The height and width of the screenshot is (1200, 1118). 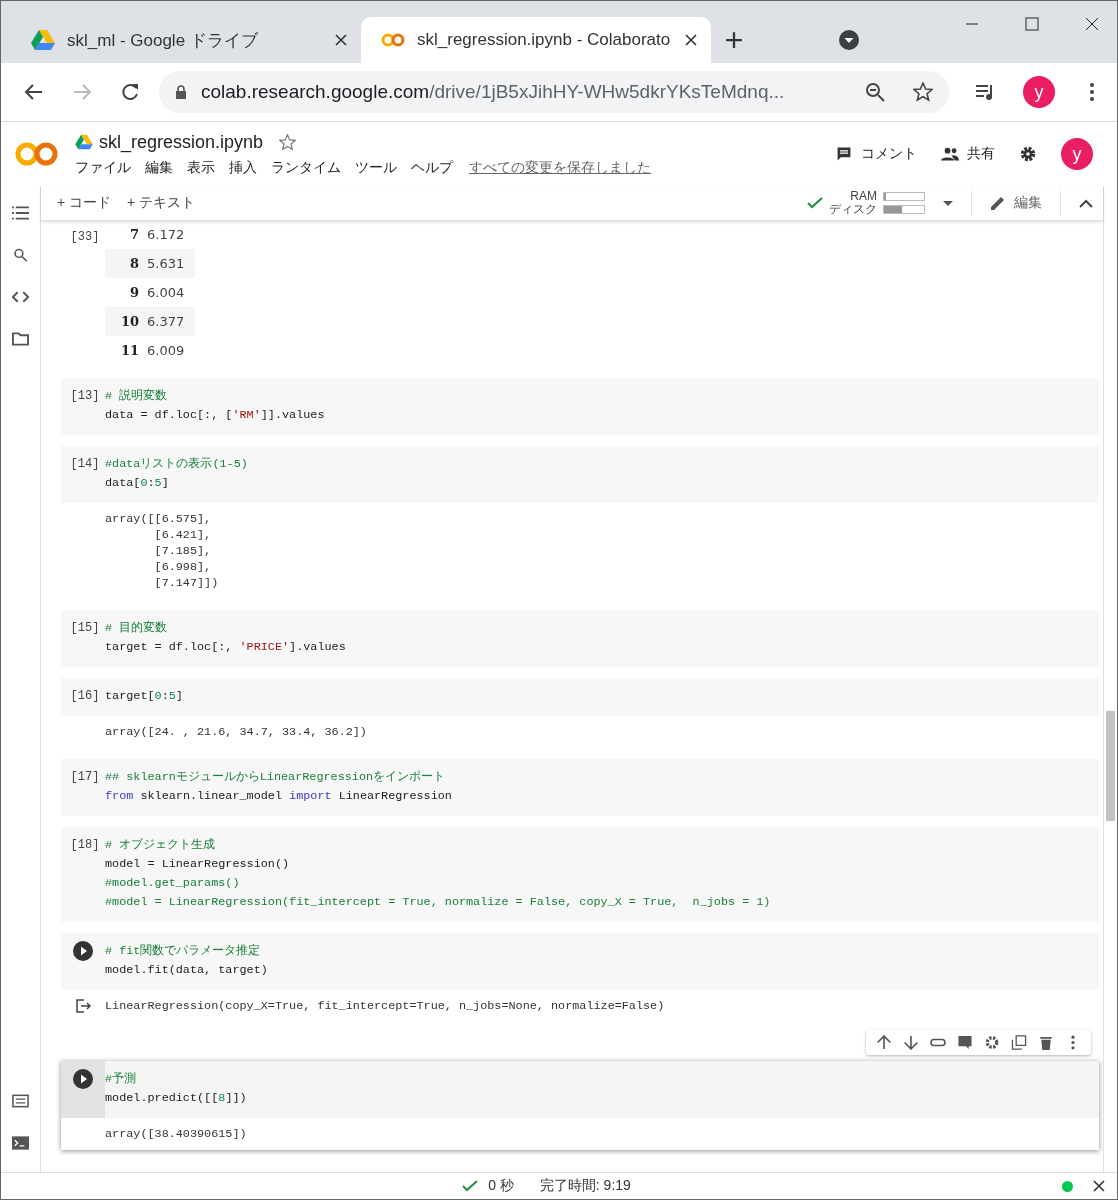 I want to click on add-cell-button: + コード, so click(x=84, y=203).